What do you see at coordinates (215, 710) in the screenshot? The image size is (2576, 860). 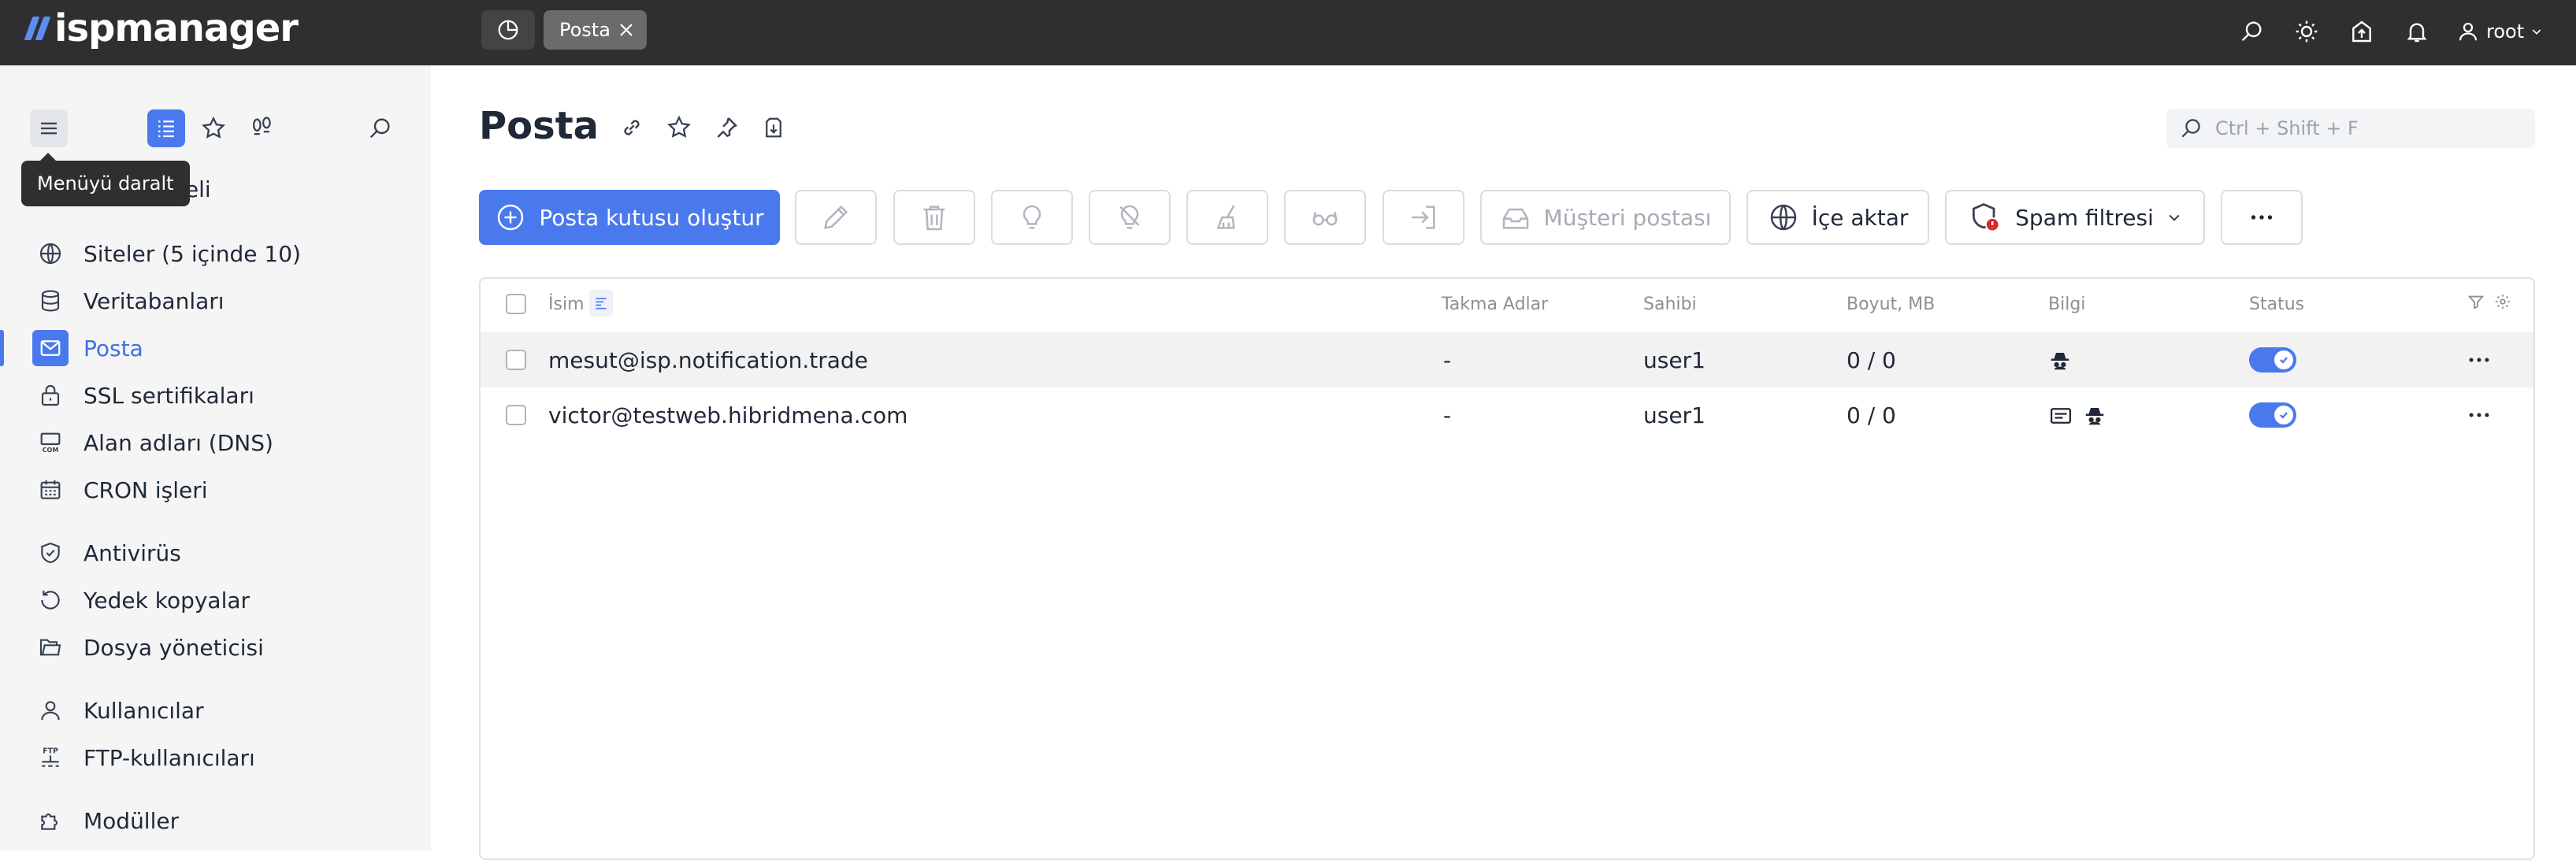 I see `sidebar-item-users: Kullanıcılar` at bounding box center [215, 710].